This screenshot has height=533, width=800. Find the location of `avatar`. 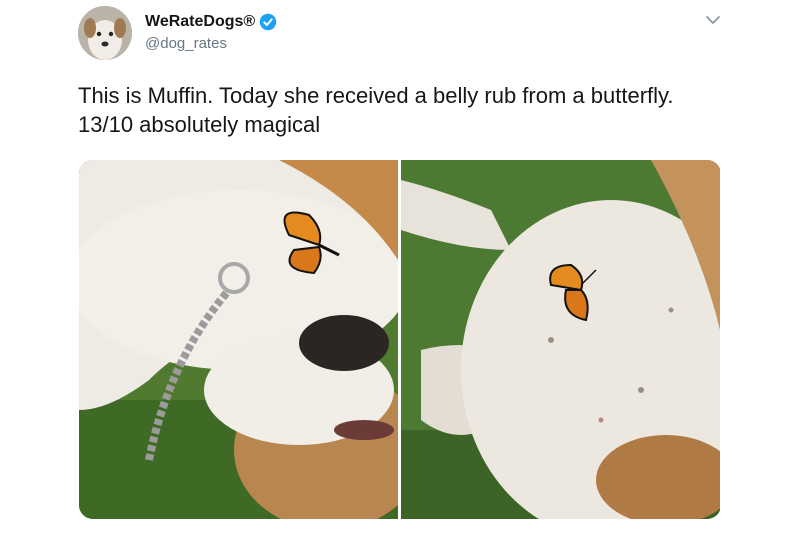

avatar is located at coordinates (105, 33).